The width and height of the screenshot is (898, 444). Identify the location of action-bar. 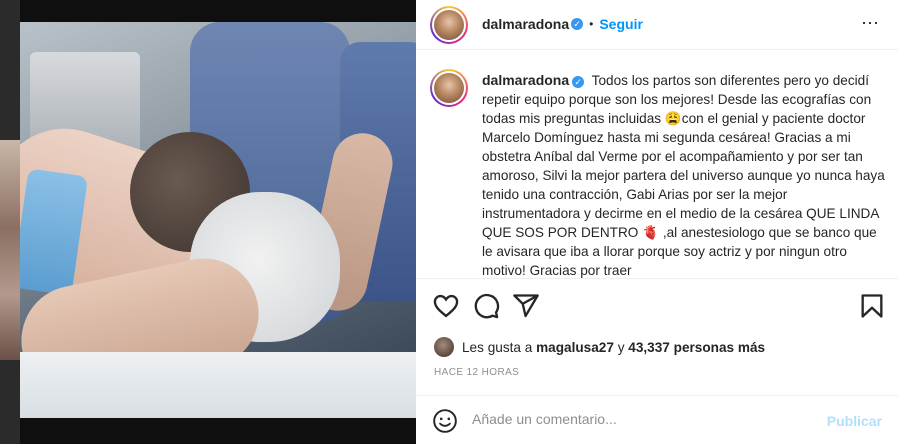
(657, 306).